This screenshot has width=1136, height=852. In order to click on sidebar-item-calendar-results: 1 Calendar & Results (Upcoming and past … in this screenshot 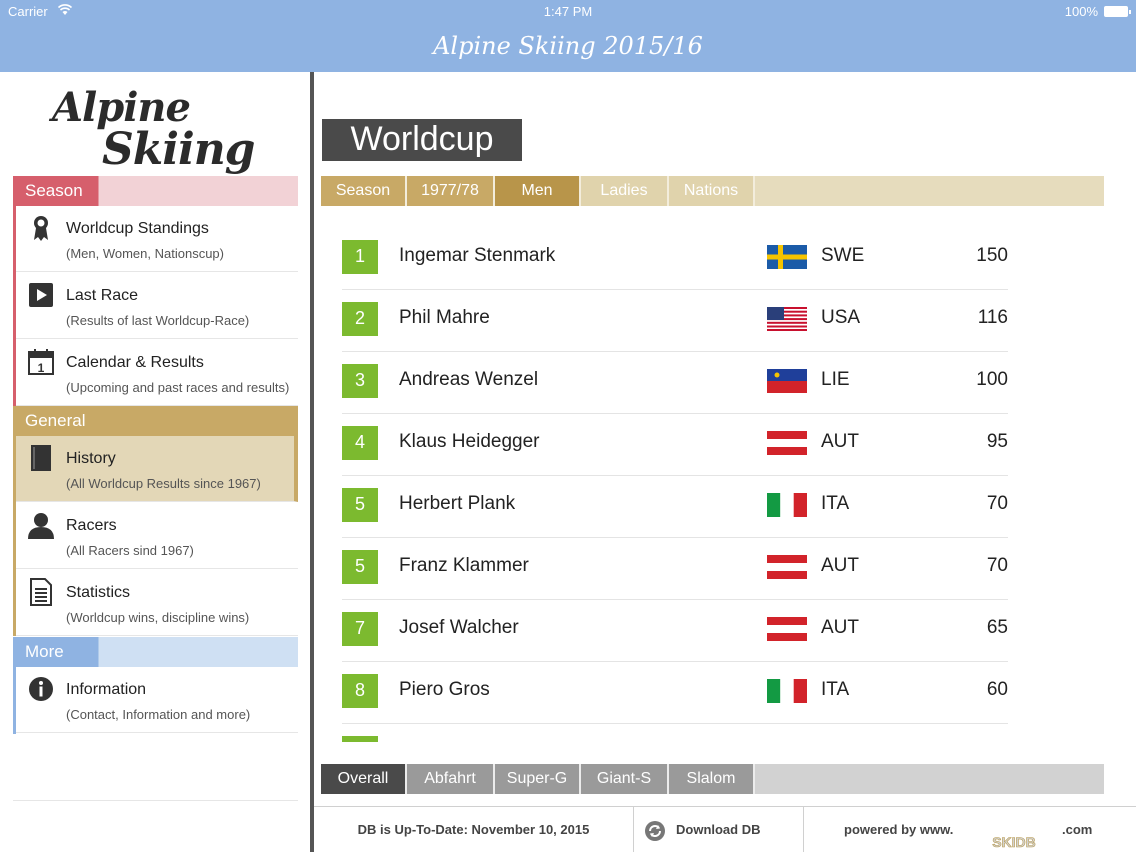, I will do `click(157, 373)`.